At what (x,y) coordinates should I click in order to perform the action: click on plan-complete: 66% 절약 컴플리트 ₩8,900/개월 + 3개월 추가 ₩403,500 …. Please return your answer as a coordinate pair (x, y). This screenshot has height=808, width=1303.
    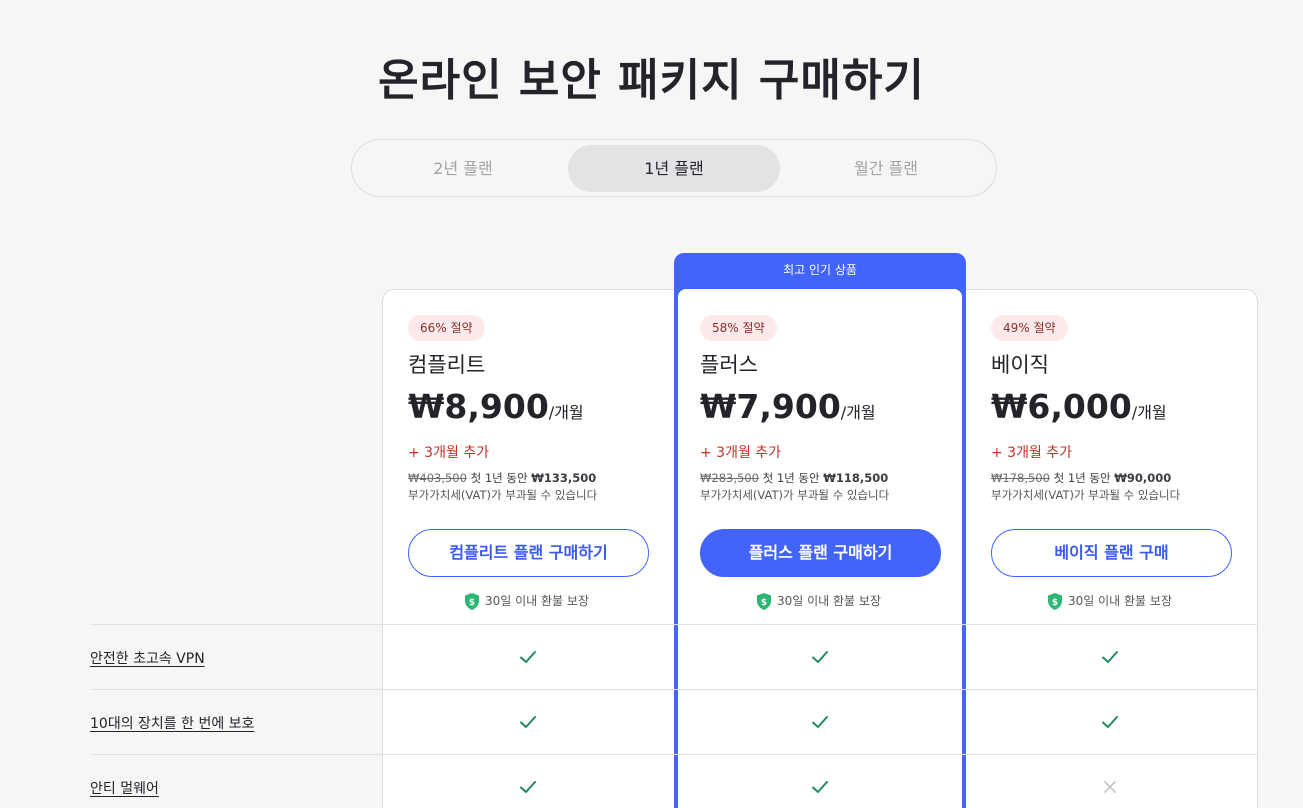
    Looking at the image, I should click on (527, 459).